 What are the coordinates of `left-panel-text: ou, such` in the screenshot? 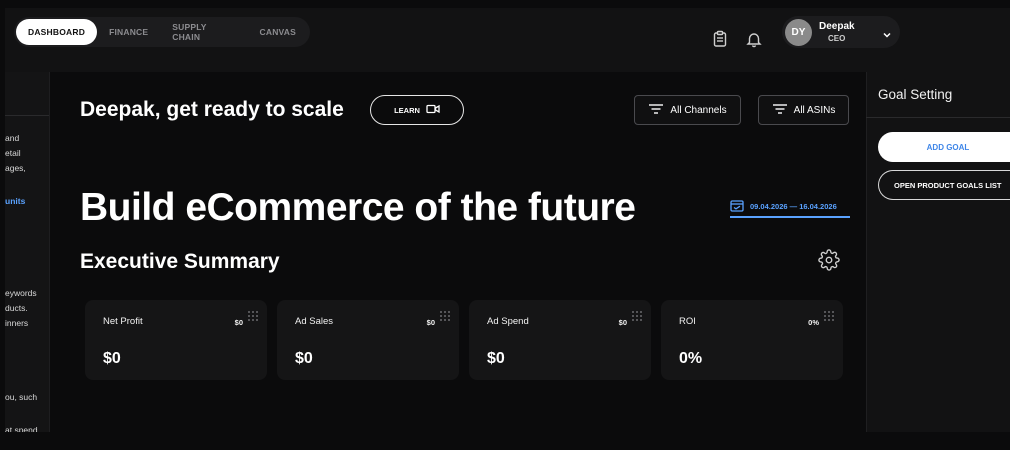 It's located at (21, 397).